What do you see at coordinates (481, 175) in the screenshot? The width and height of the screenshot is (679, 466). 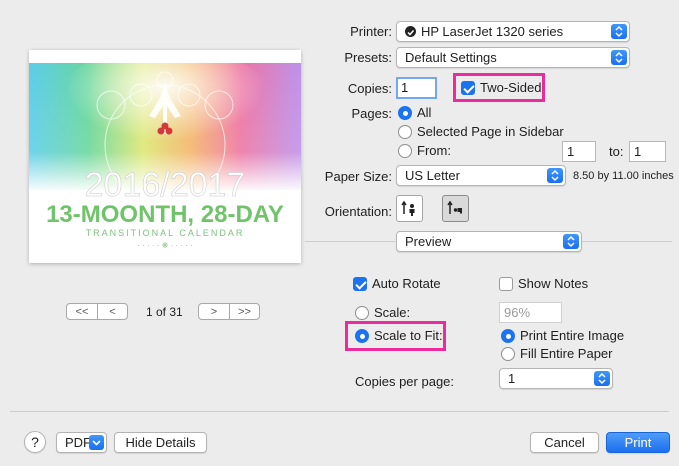 I see `paper-size-popup: US Letter` at bounding box center [481, 175].